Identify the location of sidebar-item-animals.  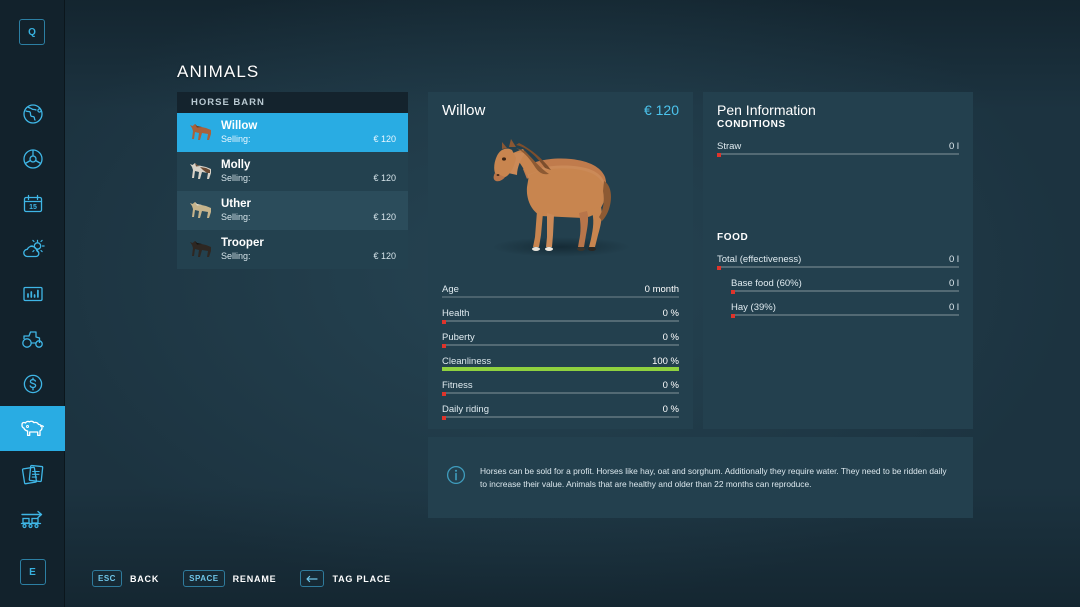
(32, 428).